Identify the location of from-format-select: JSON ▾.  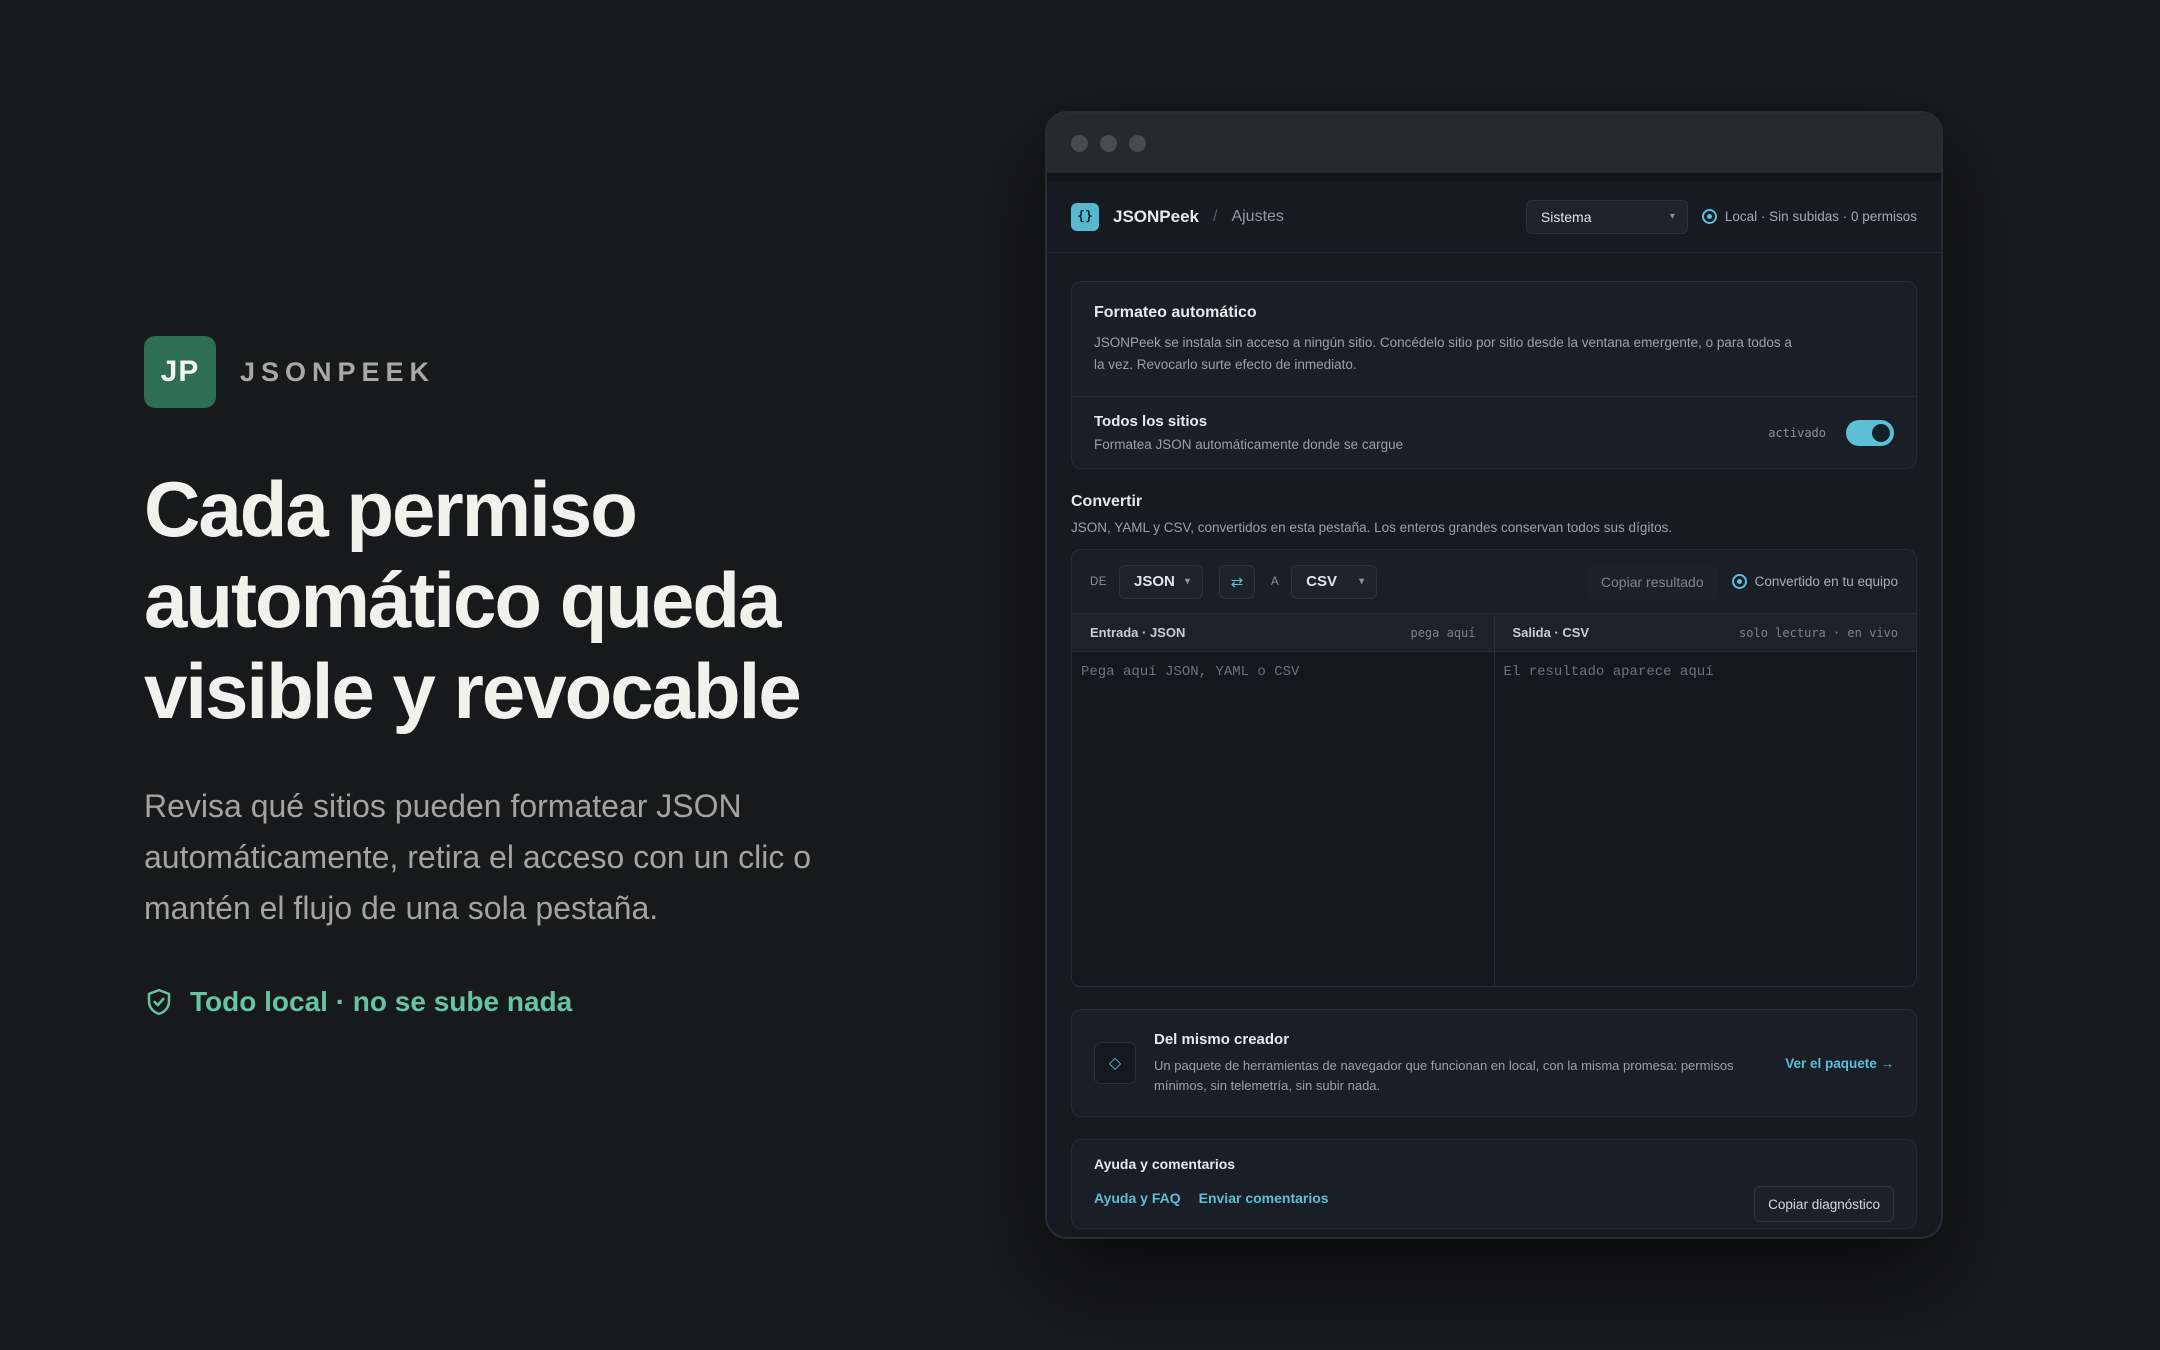
(1160, 581).